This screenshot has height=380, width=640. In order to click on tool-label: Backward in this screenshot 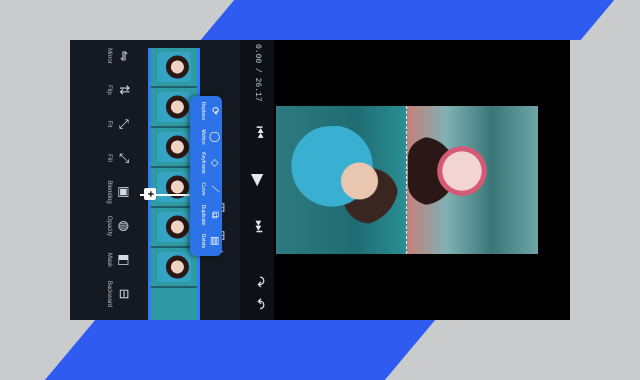, I will do `click(109, 294)`.